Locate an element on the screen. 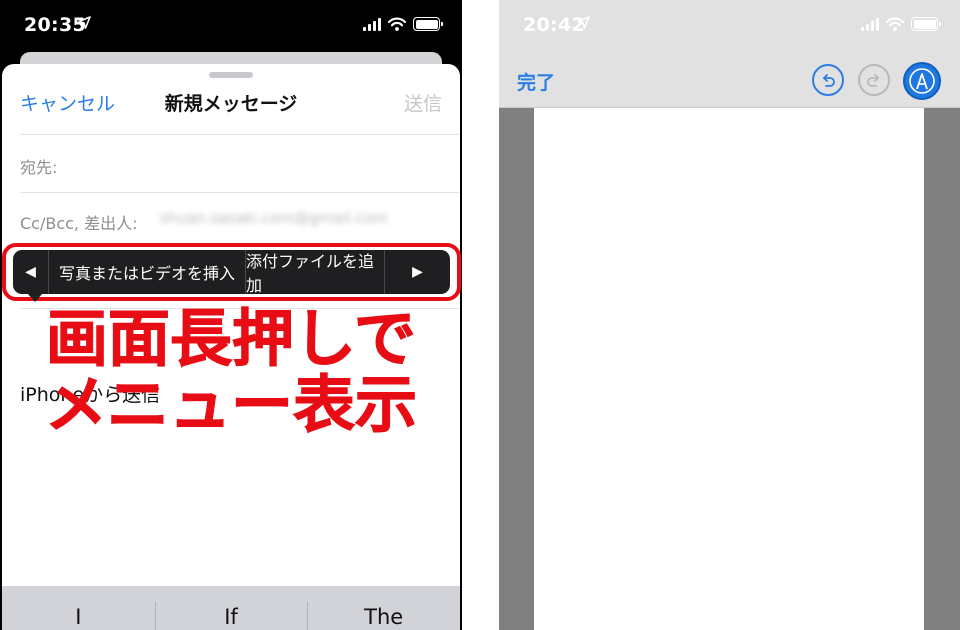 The width and height of the screenshot is (960, 630). send-button: 送信 is located at coordinates (423, 102).